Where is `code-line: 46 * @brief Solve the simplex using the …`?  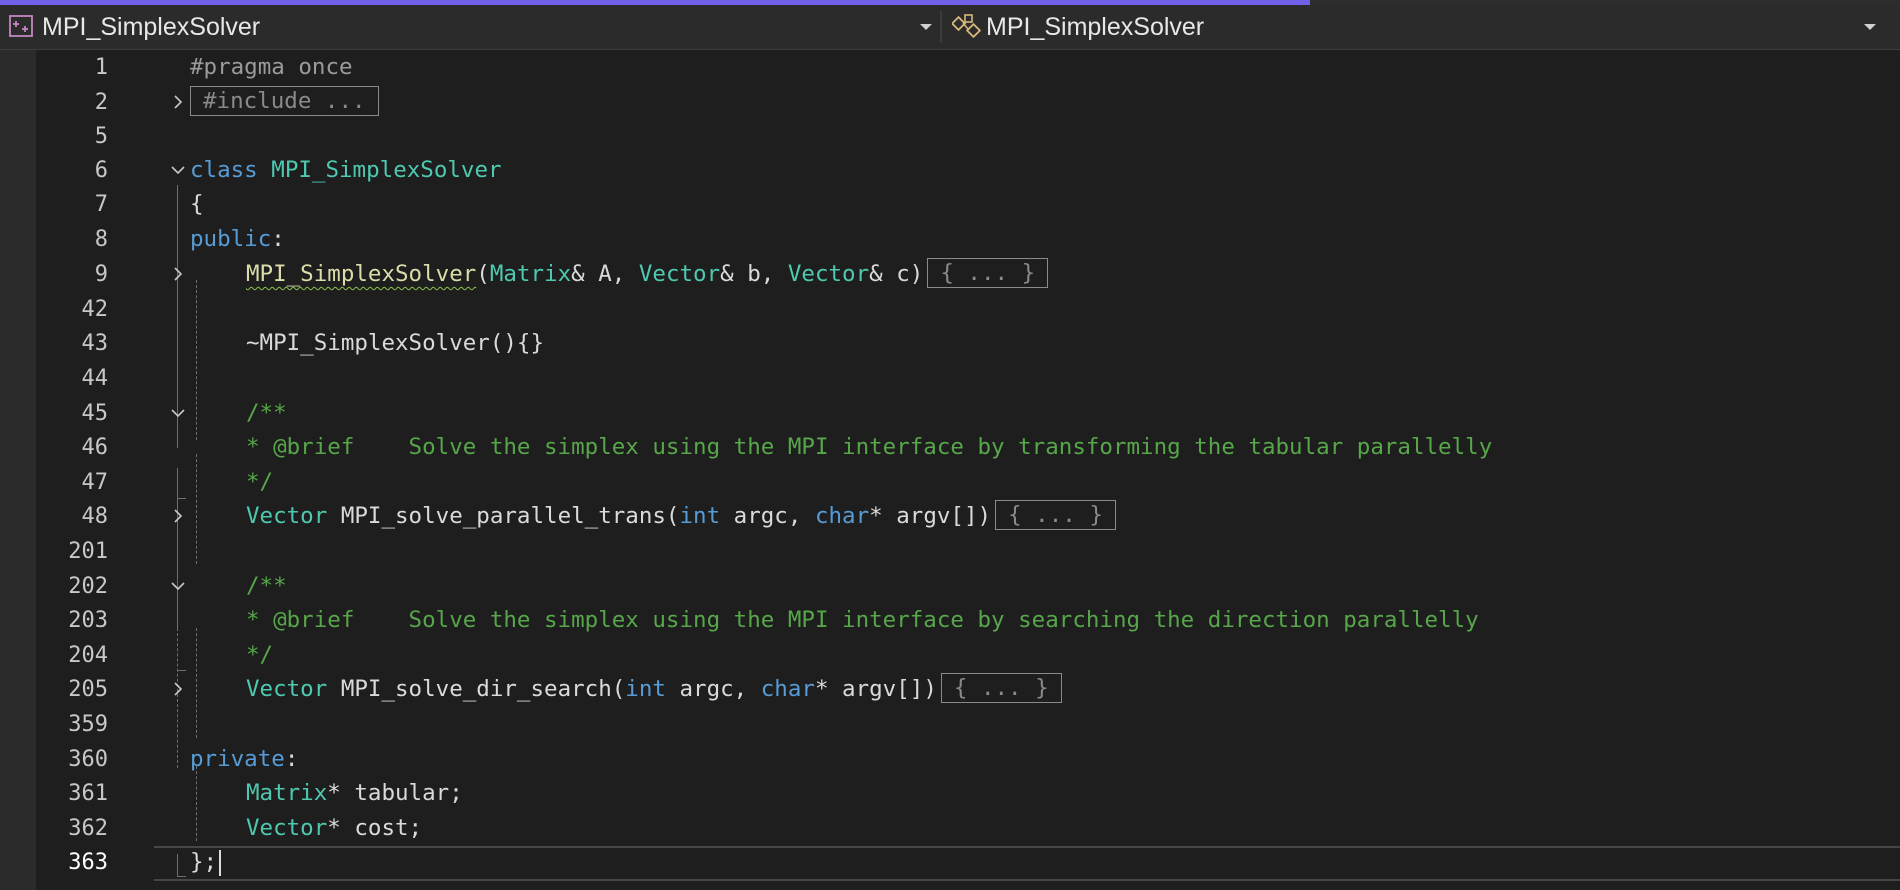
code-line: 46 * @brief Solve the simplex using the … is located at coordinates (968, 447).